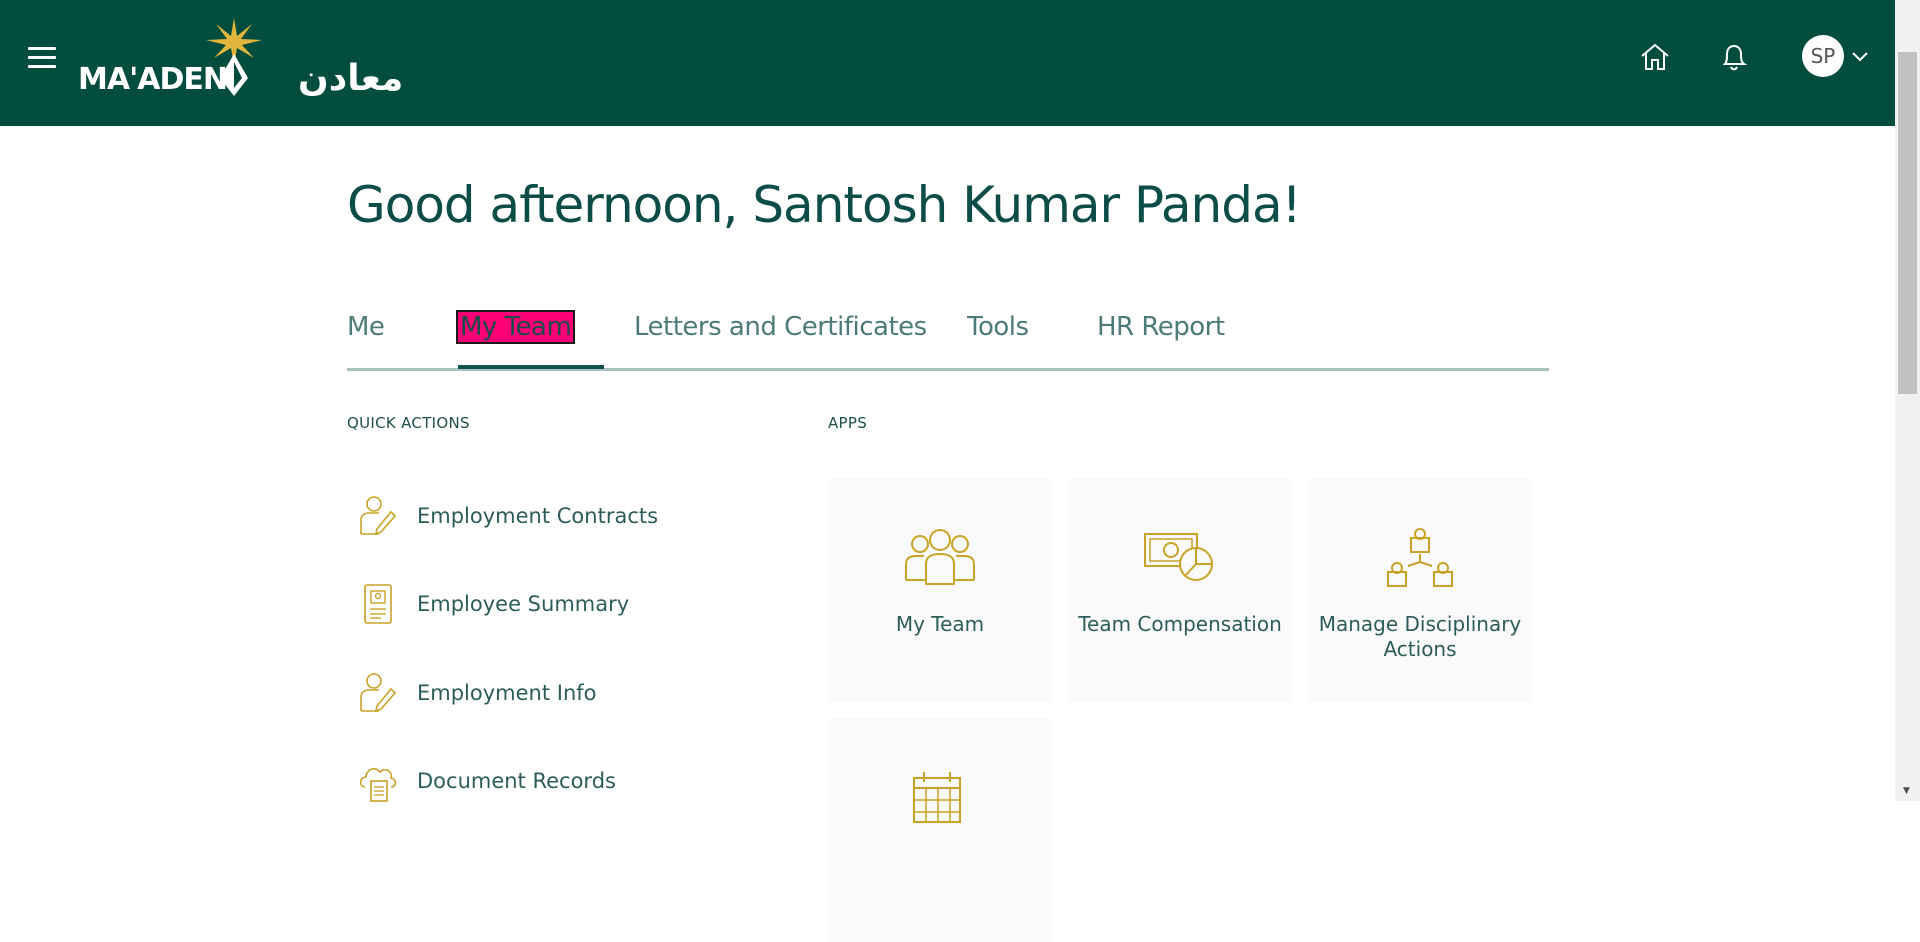  What do you see at coordinates (824, 205) in the screenshot?
I see `greeting-title: Good afternoon, Santosh Kumar Panda!` at bounding box center [824, 205].